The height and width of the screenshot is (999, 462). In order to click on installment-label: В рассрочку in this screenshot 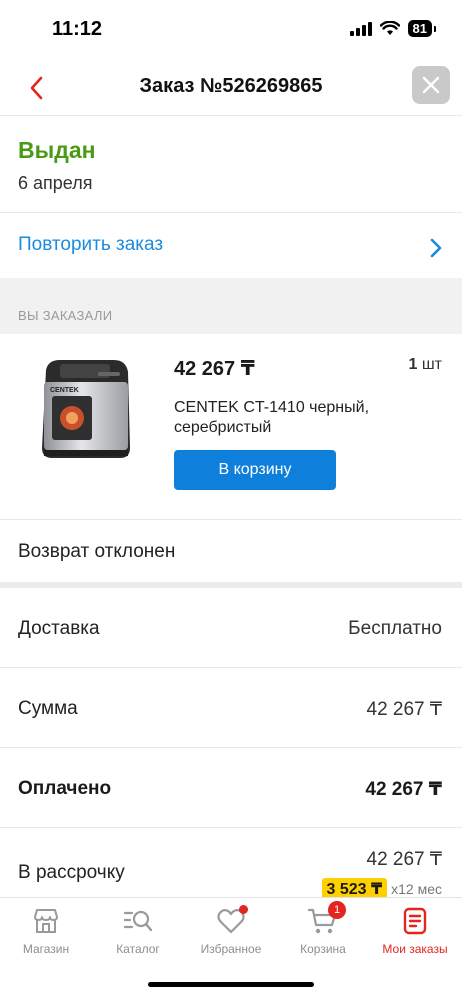, I will do `click(71, 872)`.